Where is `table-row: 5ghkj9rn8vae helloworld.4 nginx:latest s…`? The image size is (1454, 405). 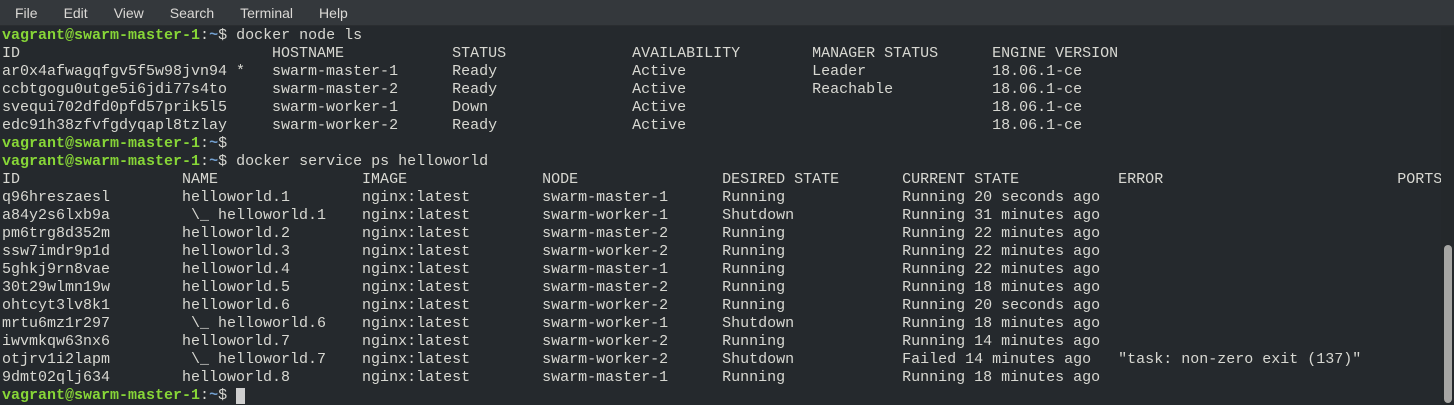 table-row: 5ghkj9rn8vae helloworld.4 nginx:latest s… is located at coordinates (700, 269).